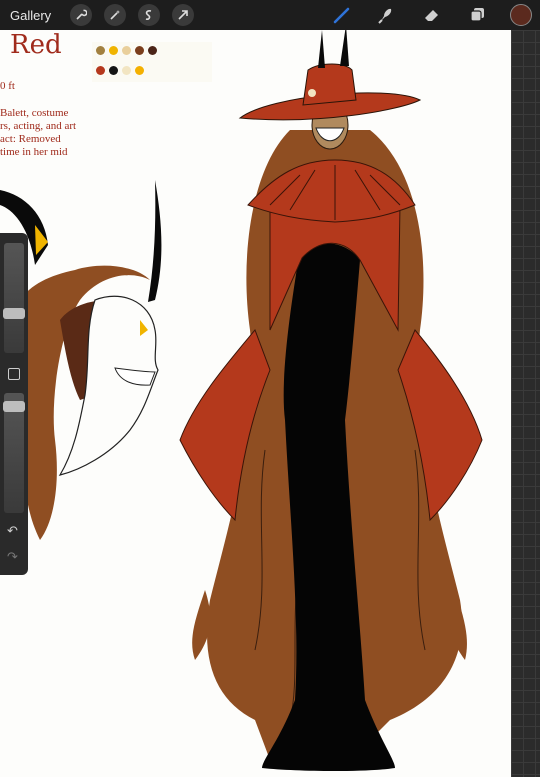 This screenshot has width=540, height=777. I want to click on color-palette, so click(152, 62).